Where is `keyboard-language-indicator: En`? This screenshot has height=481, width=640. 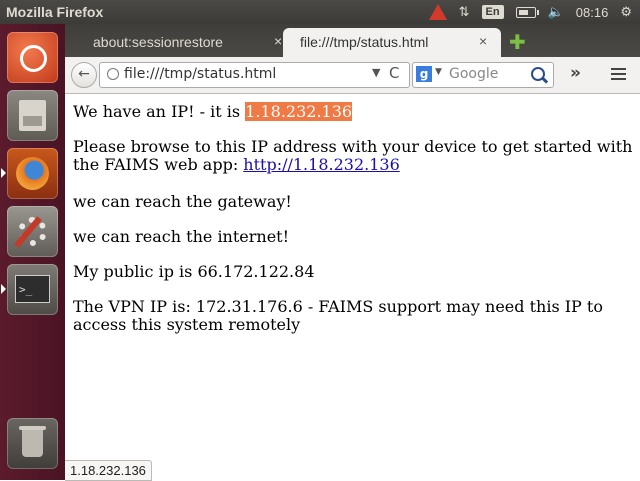
keyboard-language-indicator: En is located at coordinates (492, 12).